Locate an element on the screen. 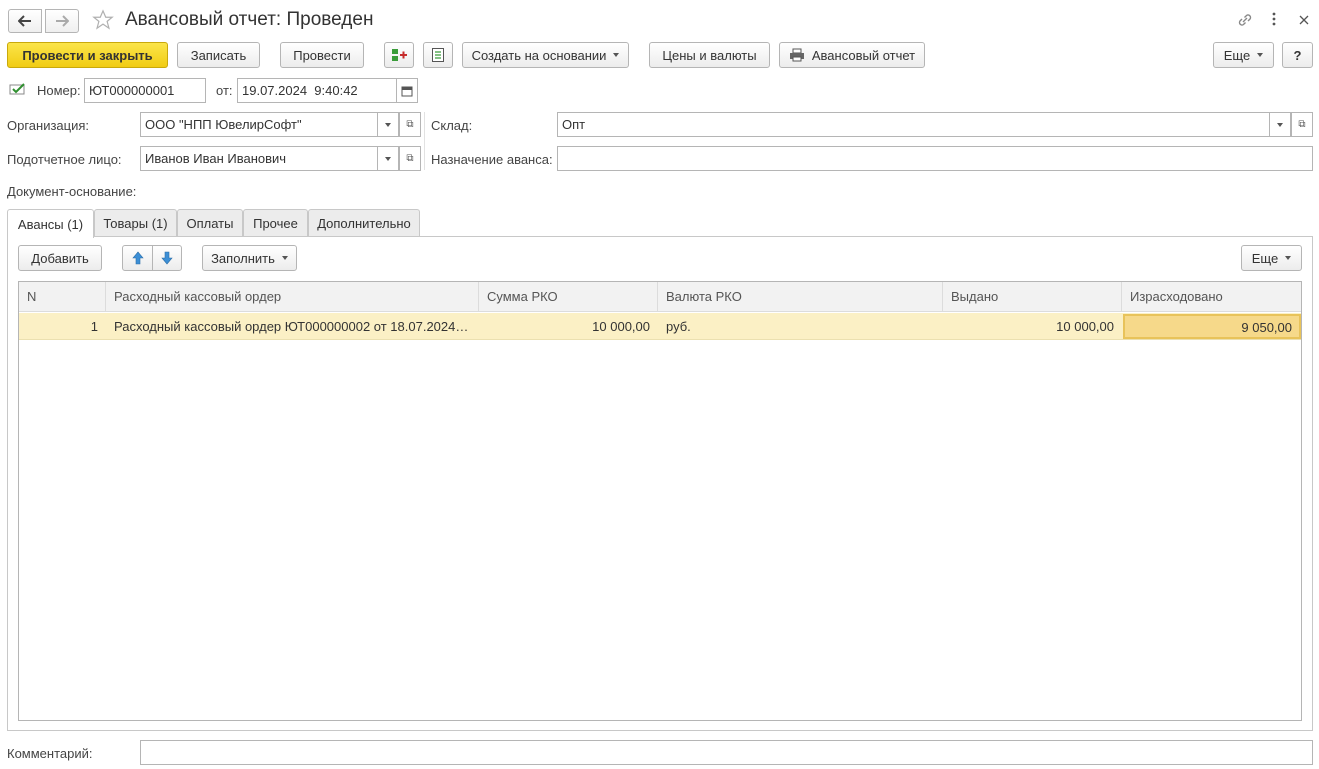 This screenshot has height=769, width=1319. accountable-person-open-button: ⧉ is located at coordinates (410, 158).